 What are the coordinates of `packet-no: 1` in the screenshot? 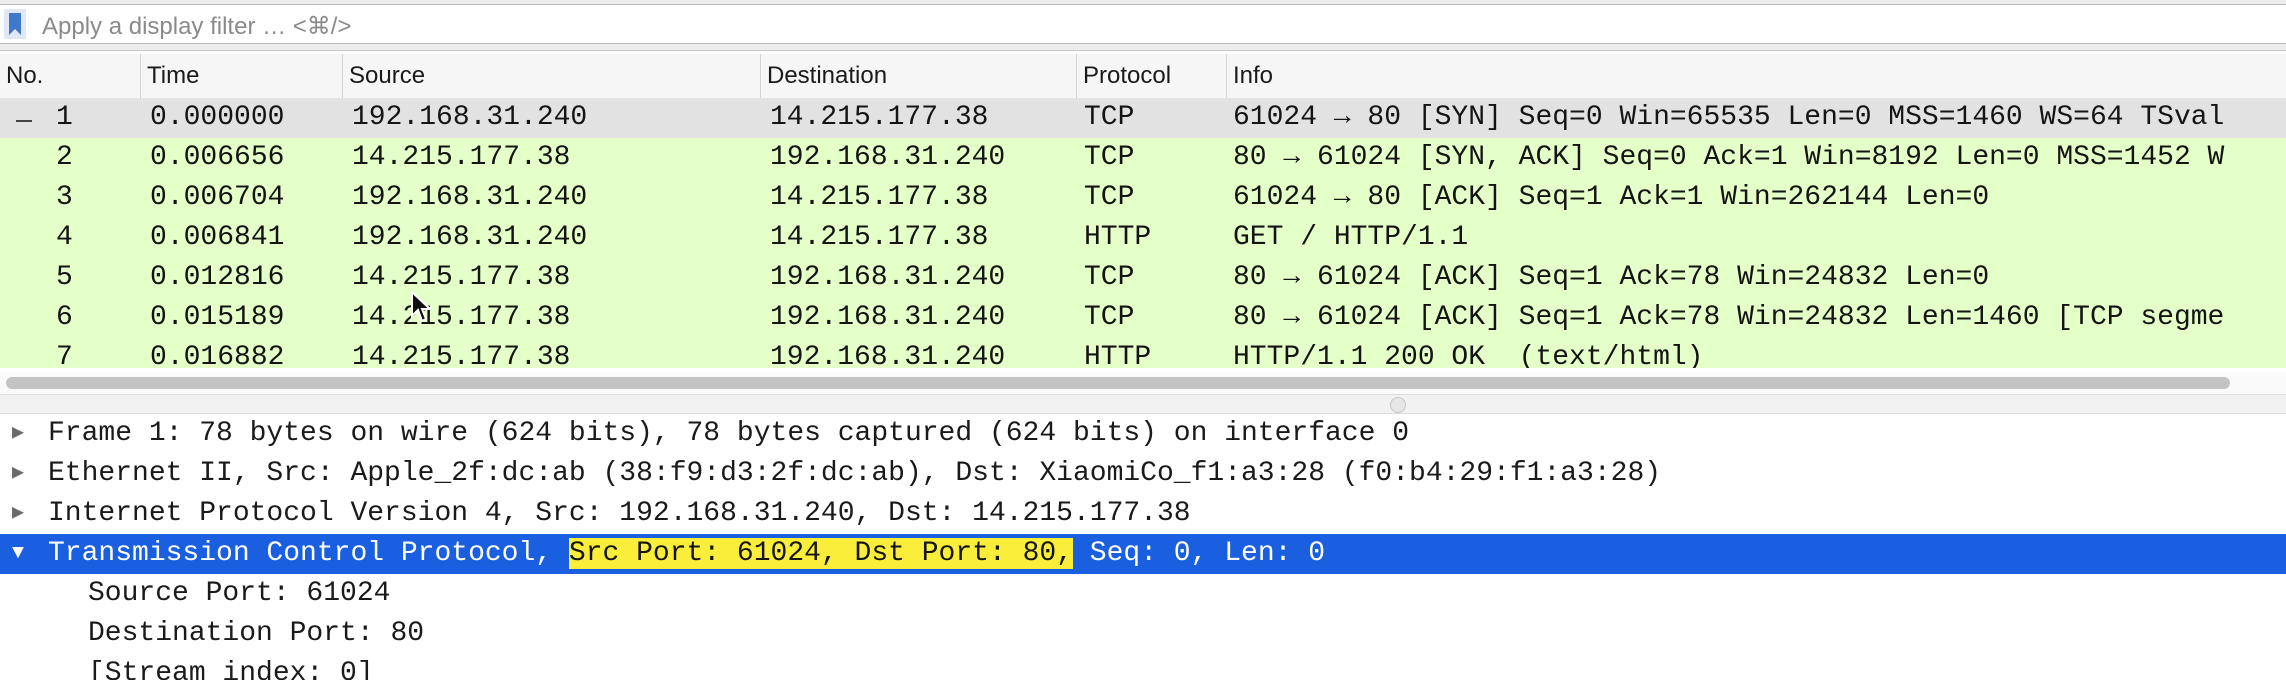 It's located at (64, 117).